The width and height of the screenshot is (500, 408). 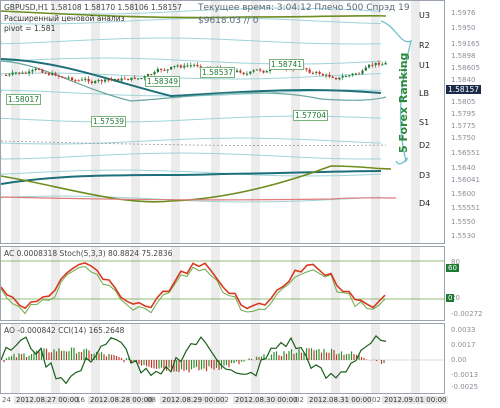 What do you see at coordinates (425, 175) in the screenshot?
I see `level-label-d3: D3` at bounding box center [425, 175].